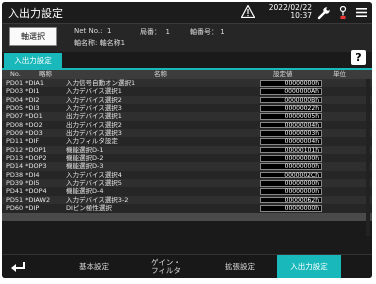 The image size is (376, 284). What do you see at coordinates (23, 91) in the screenshot?
I see `row-no: PD03 *DI1` at bounding box center [23, 91].